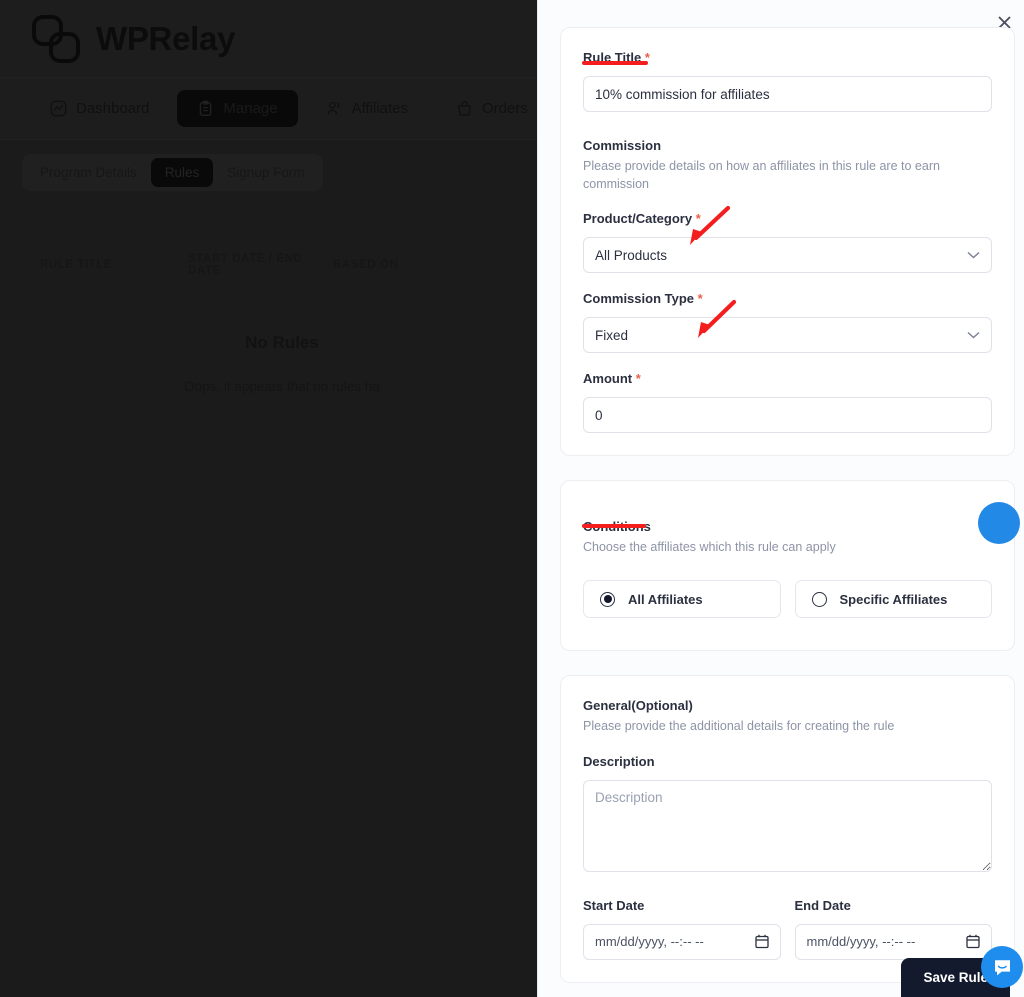 This screenshot has height=997, width=1024. What do you see at coordinates (819, 599) in the screenshot?
I see `radio-unselected-icon` at bounding box center [819, 599].